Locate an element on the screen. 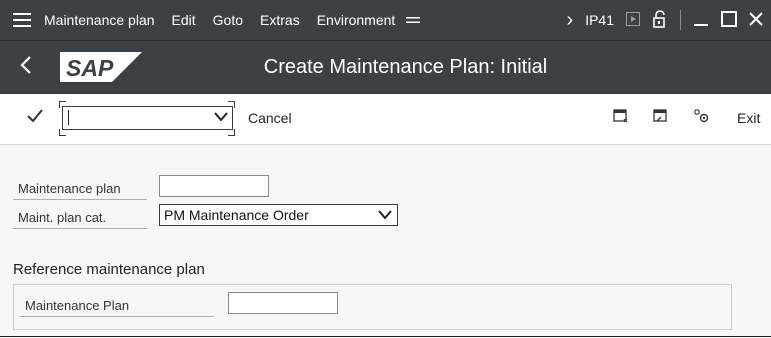 The height and width of the screenshot is (338, 771). cancel-button: Cancel is located at coordinates (270, 118).